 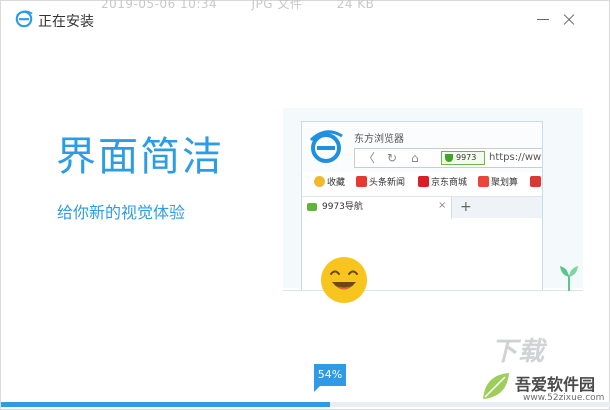 What do you see at coordinates (344, 280) in the screenshot?
I see `smiley-face-icon` at bounding box center [344, 280].